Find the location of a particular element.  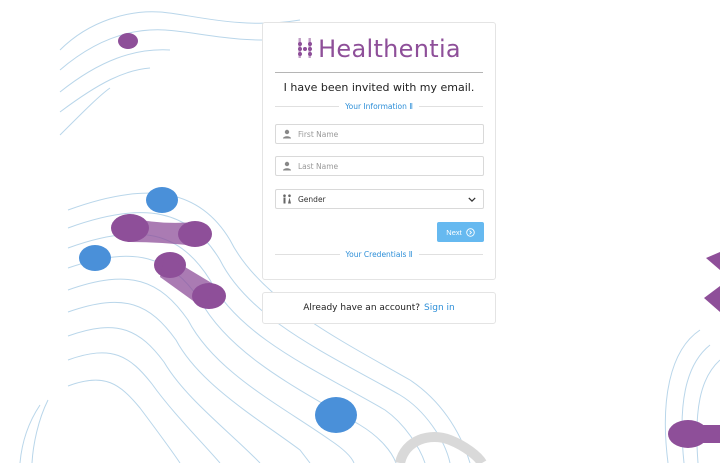

signin-prompt: Already have an account? is located at coordinates (362, 308).